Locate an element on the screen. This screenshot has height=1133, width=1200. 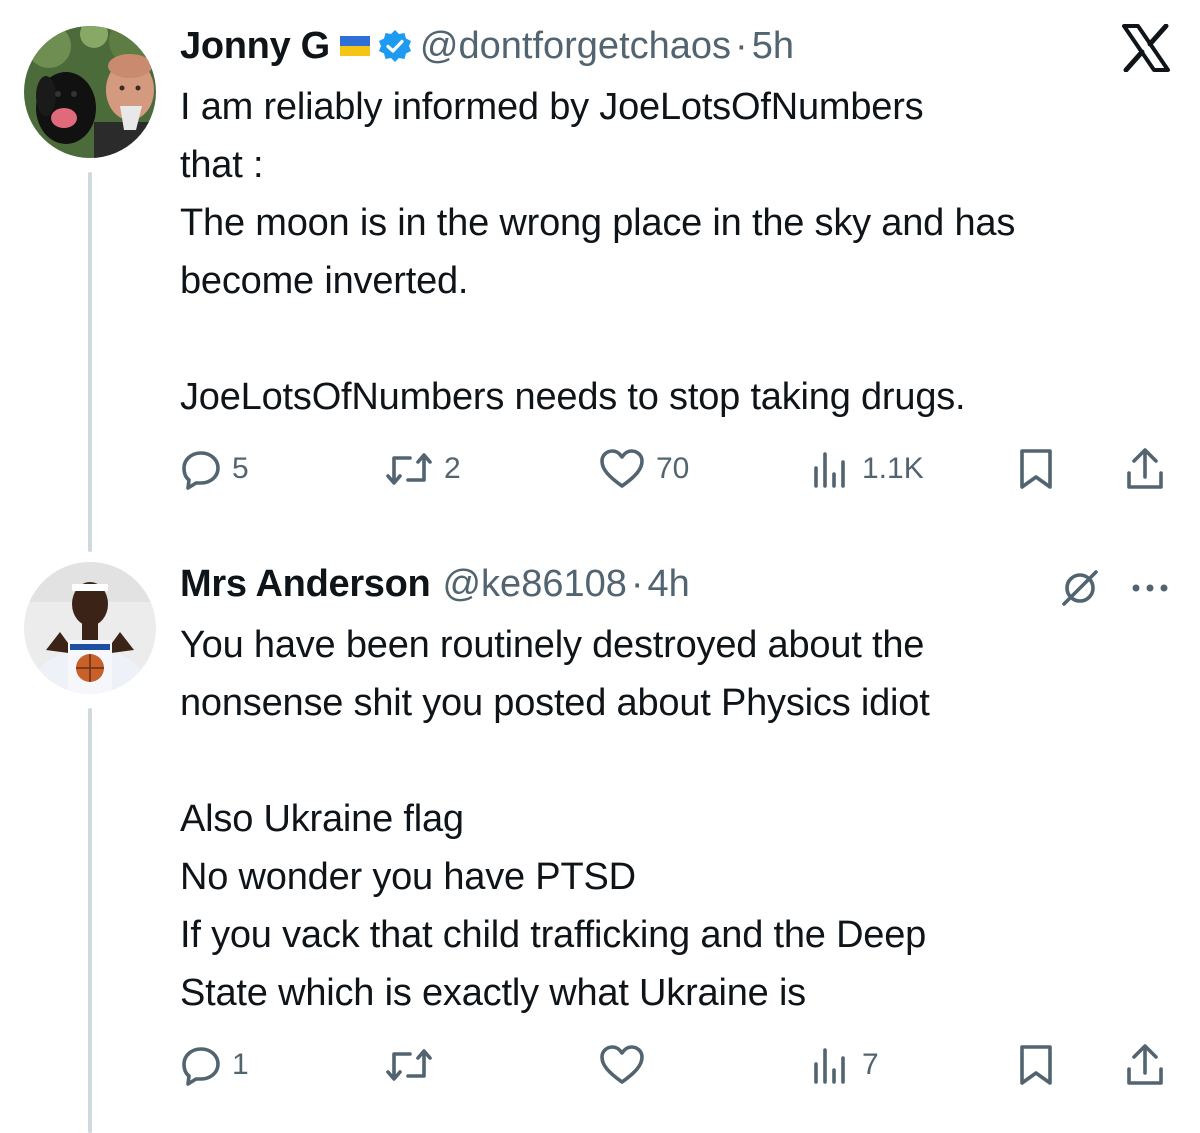
like-button is located at coordinates (627, 1065).